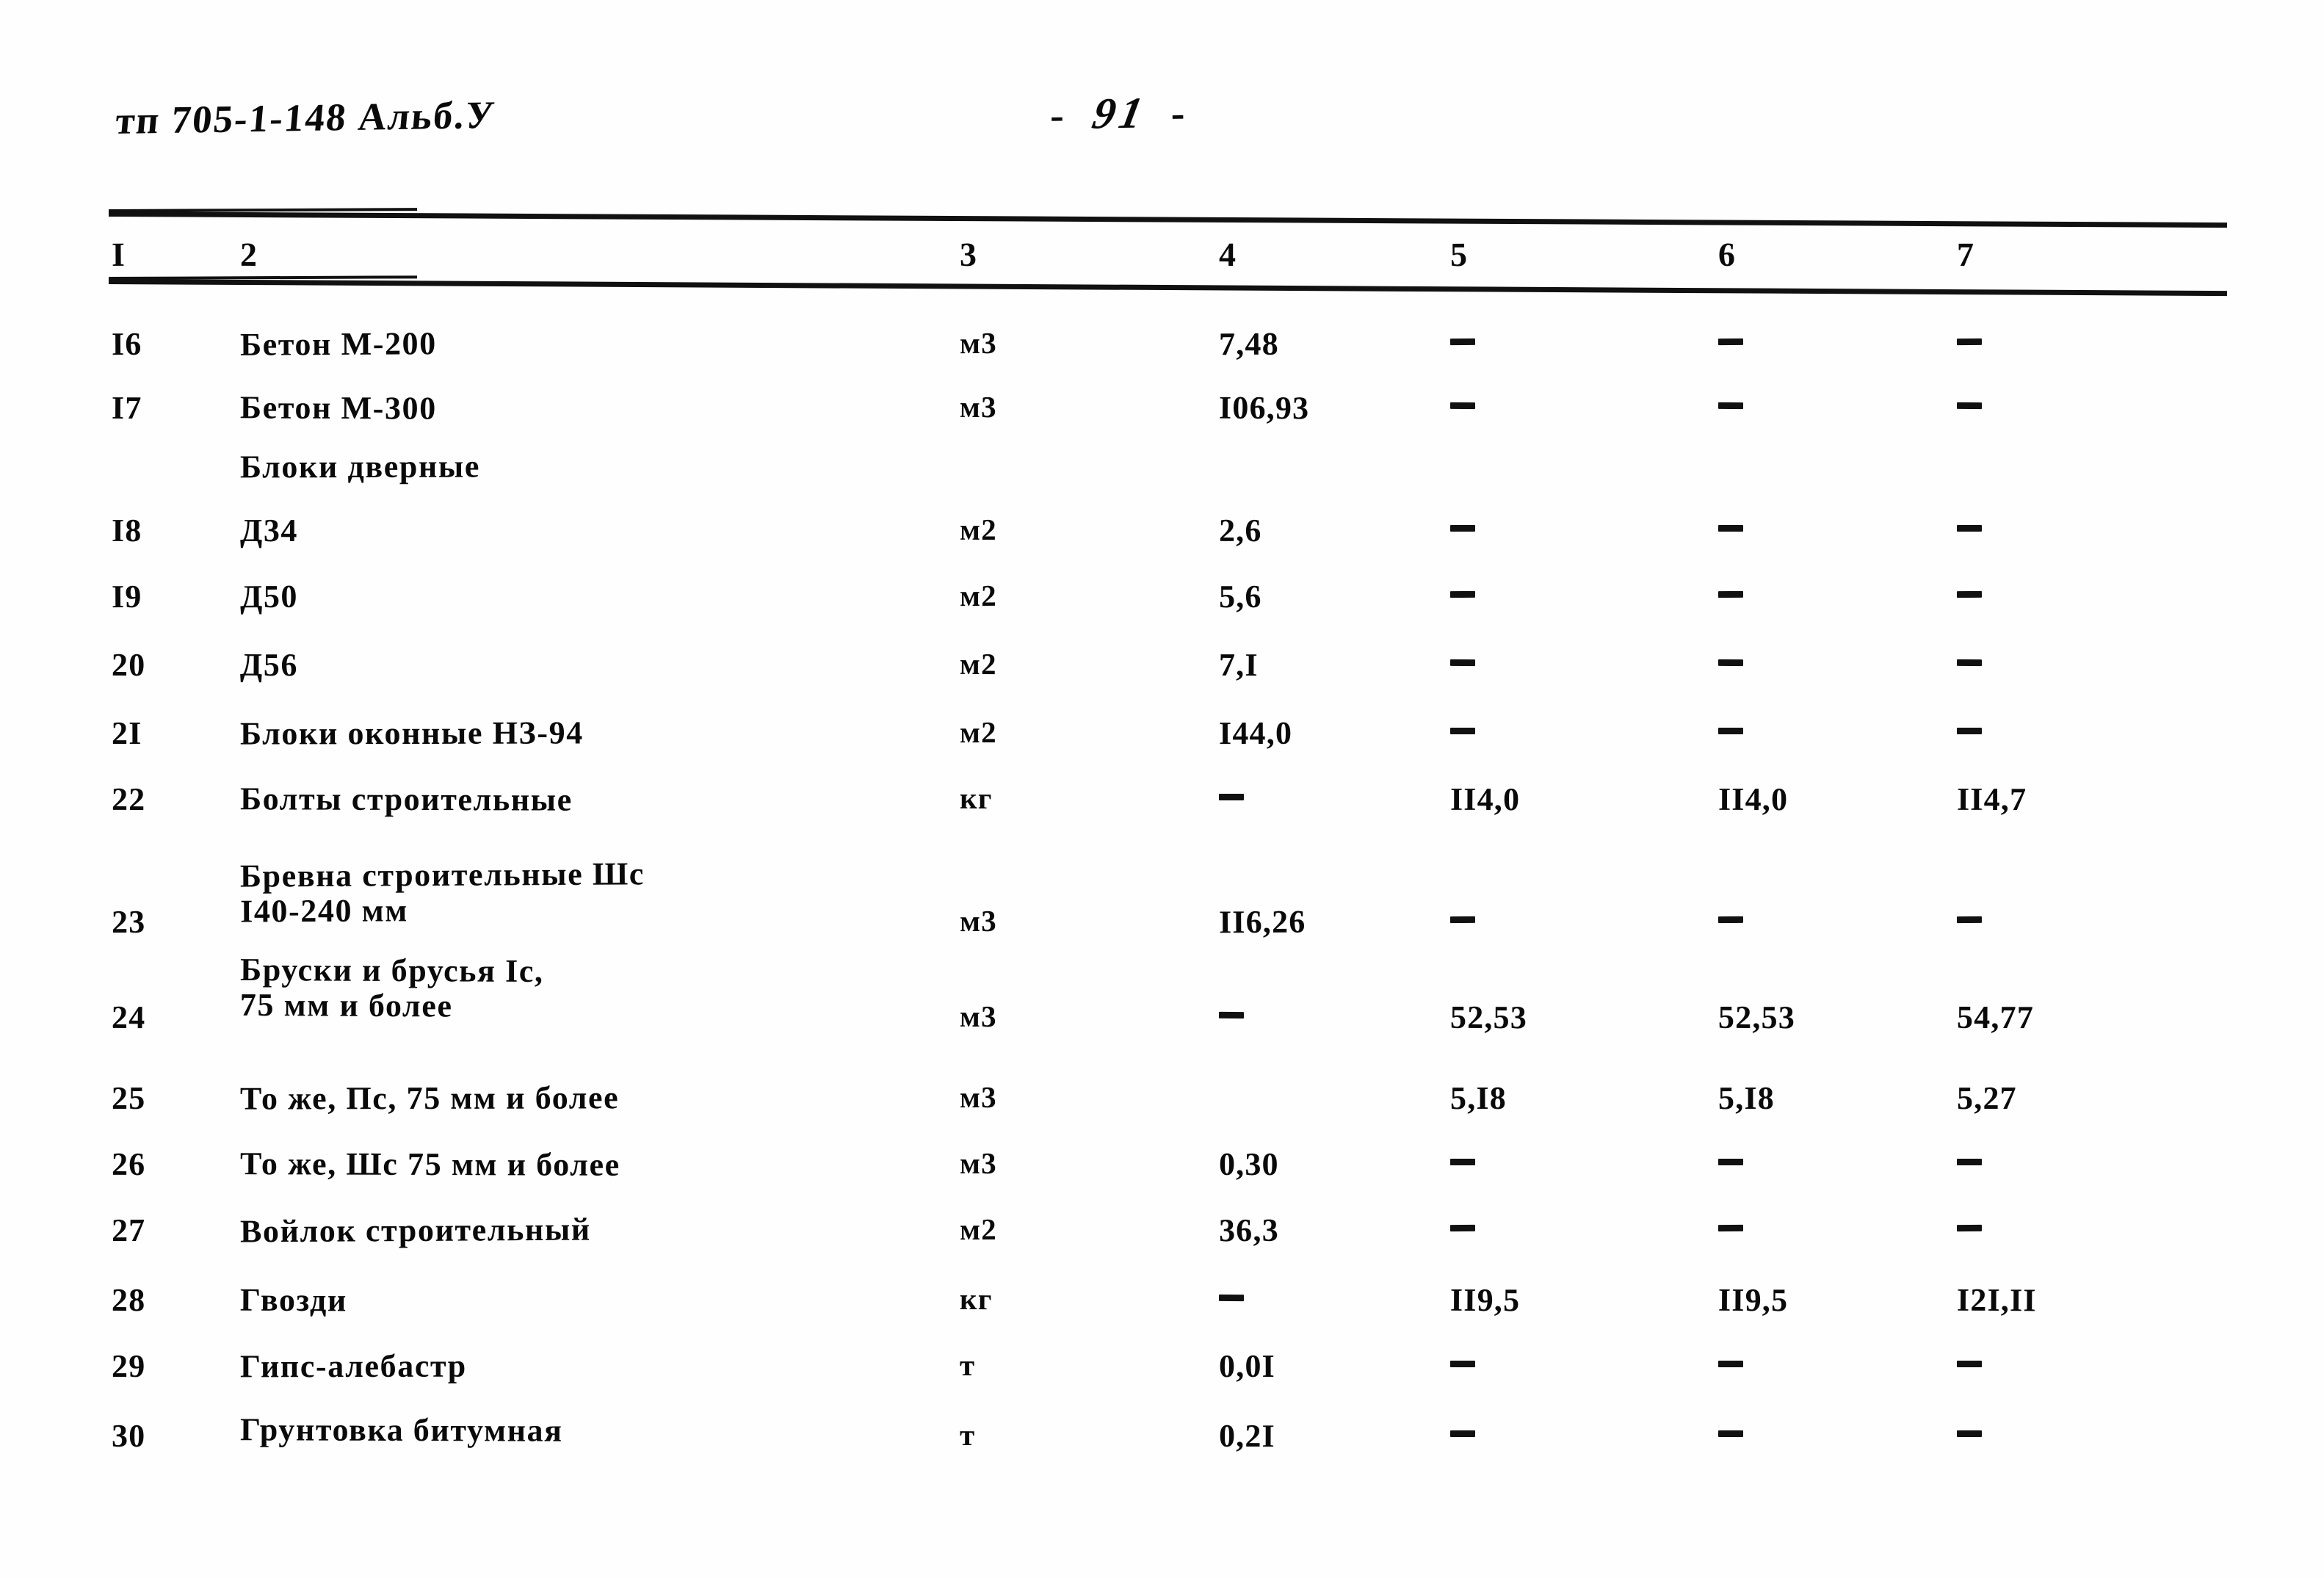 The image size is (2324, 1578). What do you see at coordinates (1746, 1098) in the screenshot?
I see `value-col-6: 5,I8` at bounding box center [1746, 1098].